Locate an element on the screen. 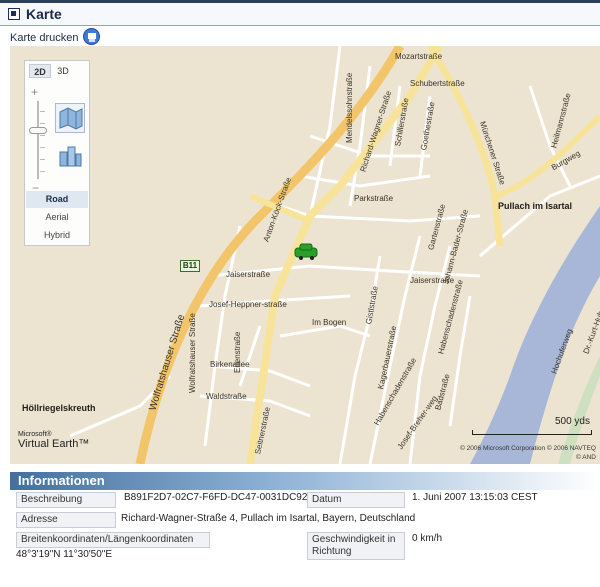 The image size is (600, 587). label-pullach: Pullach im Isartal is located at coordinates (535, 206).